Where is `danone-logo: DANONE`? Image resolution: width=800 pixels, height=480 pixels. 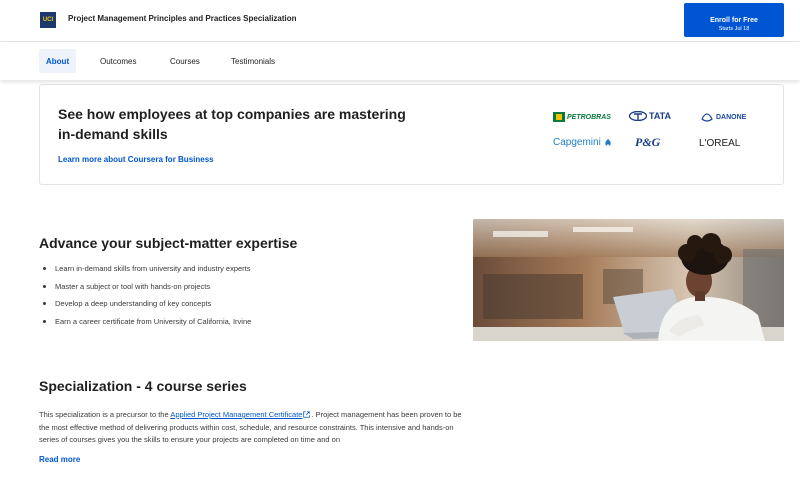 danone-logo: DANONE is located at coordinates (723, 117).